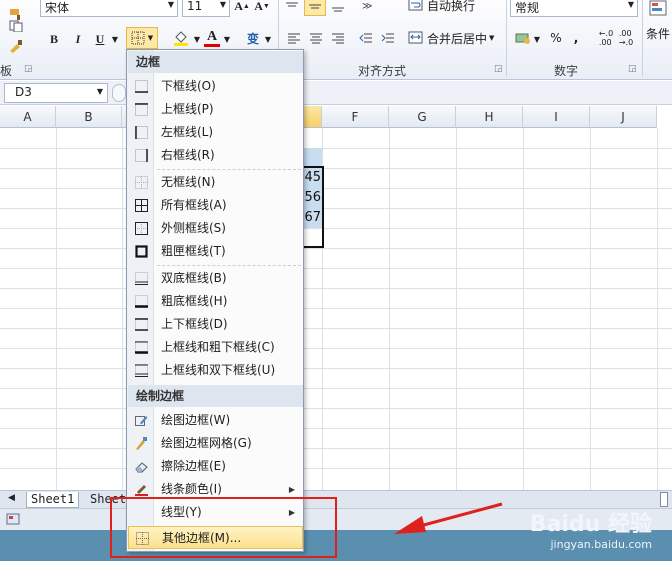 The image size is (672, 561). What do you see at coordinates (215, 370) in the screenshot?
I see `menu-item-top-double-bottom-border: 上框线和双下框线(U)` at bounding box center [215, 370].